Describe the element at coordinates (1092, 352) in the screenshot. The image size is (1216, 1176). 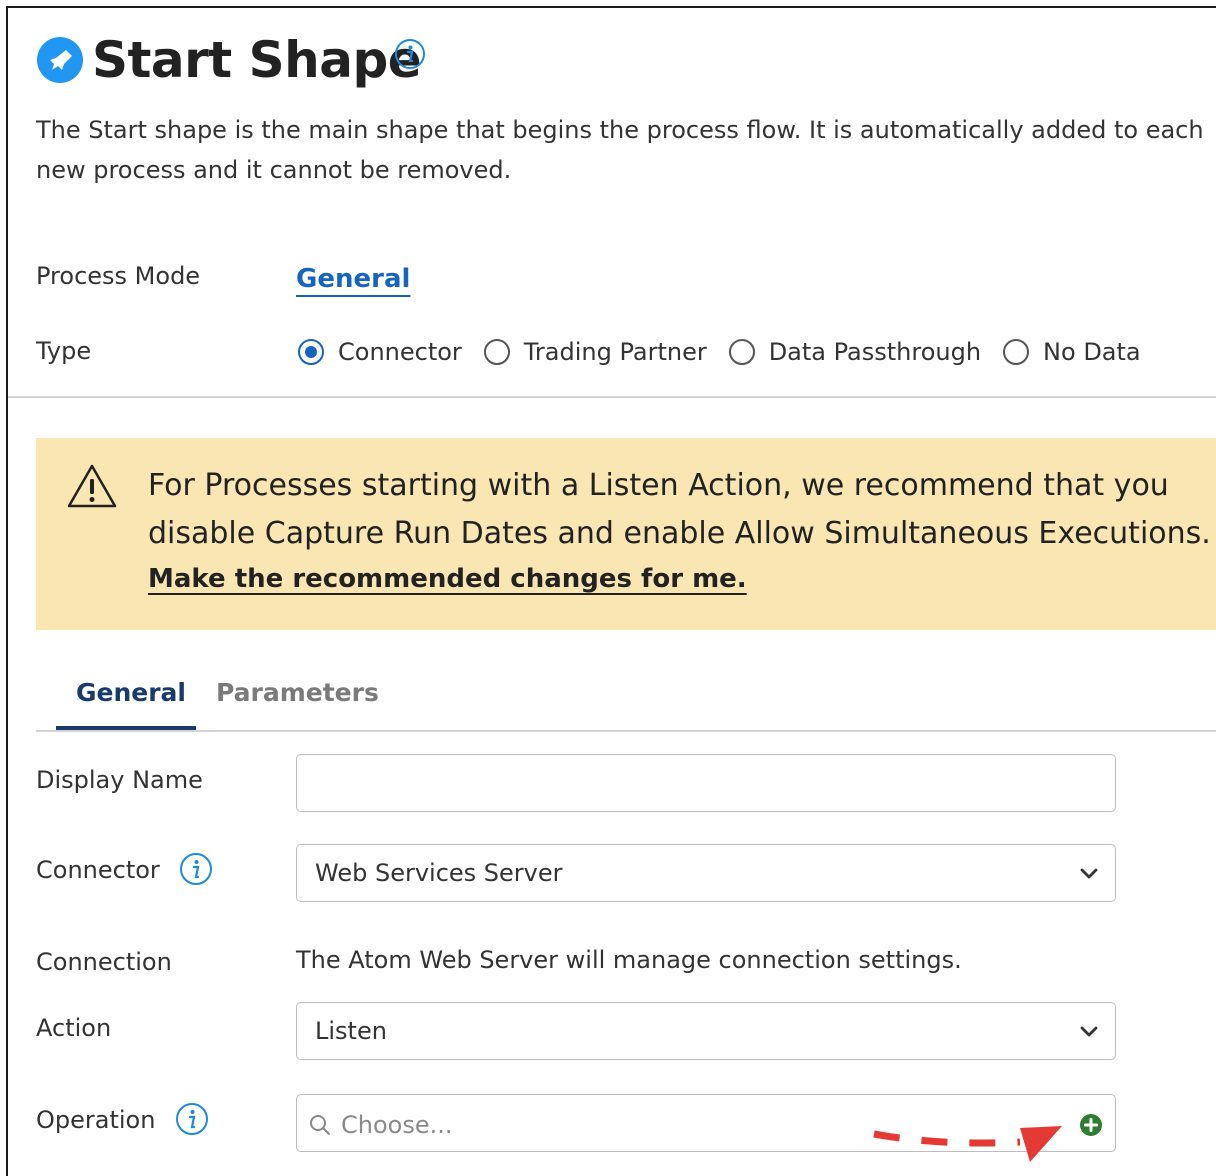
I see `radio-label: No Data` at that location.